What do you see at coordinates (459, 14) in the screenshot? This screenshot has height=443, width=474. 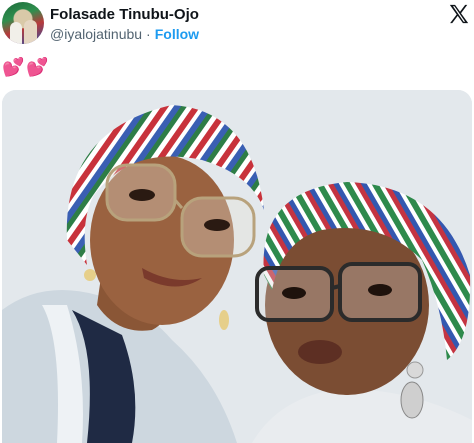 I see `x-logo-icon` at bounding box center [459, 14].